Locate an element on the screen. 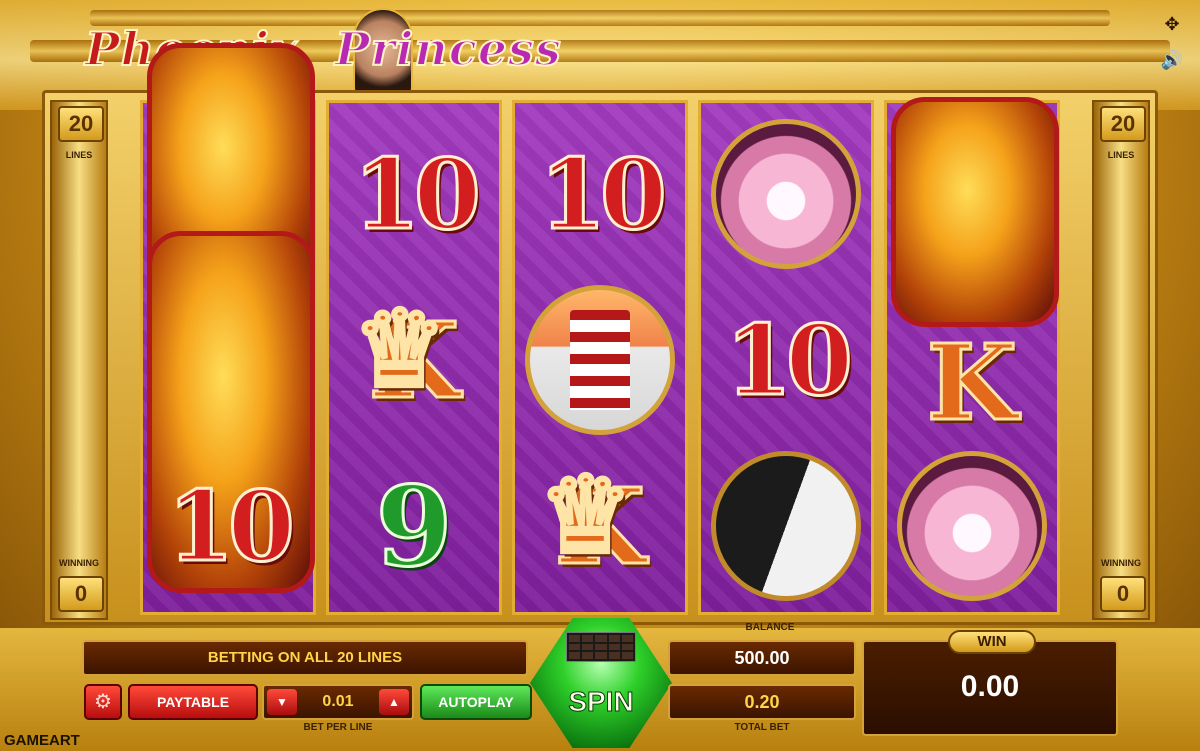 The width and height of the screenshot is (1200, 751). balance-value: 500.00 is located at coordinates (762, 658).